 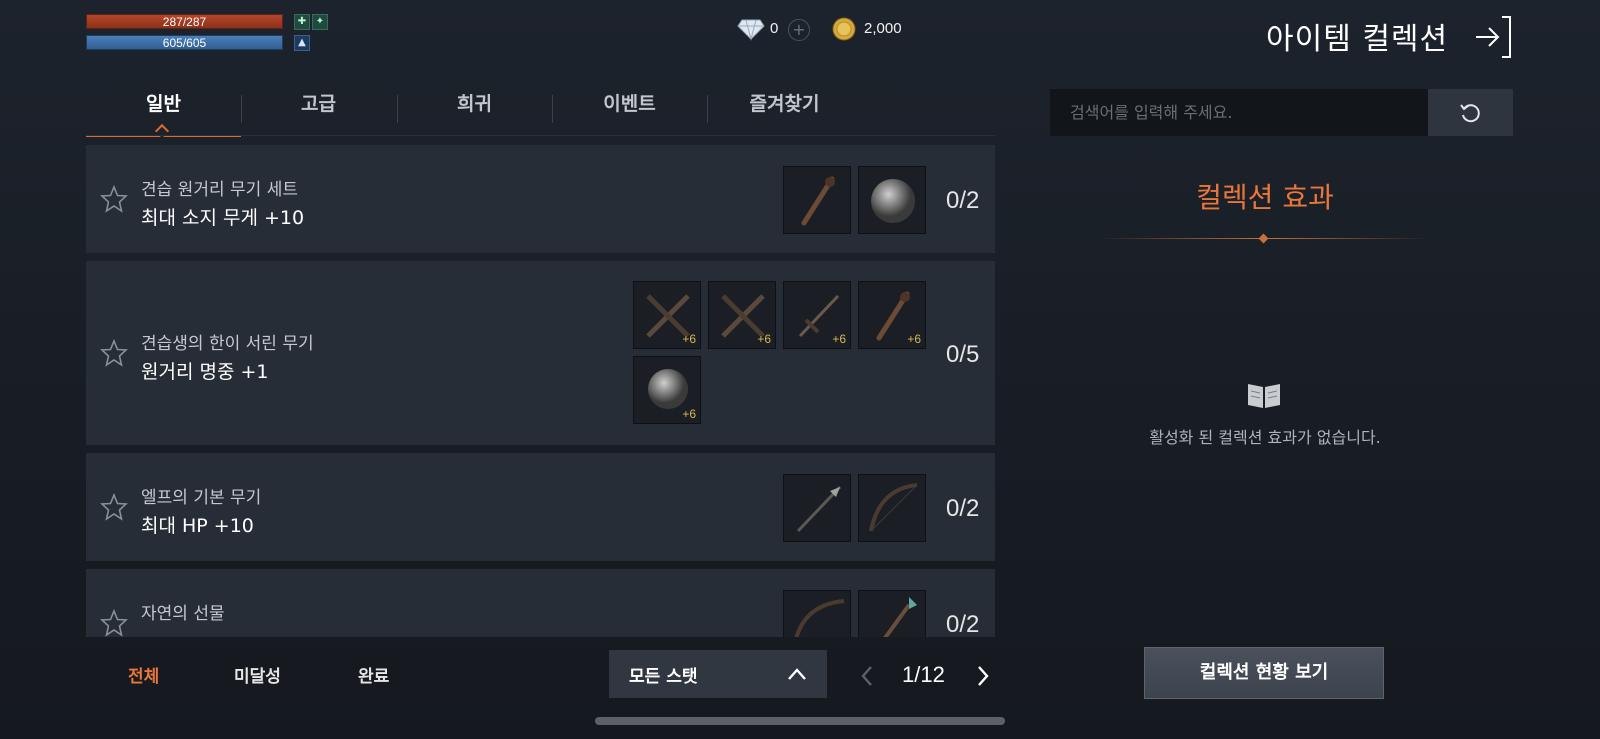 What do you see at coordinates (751, 30) in the screenshot?
I see `diamond-icon` at bounding box center [751, 30].